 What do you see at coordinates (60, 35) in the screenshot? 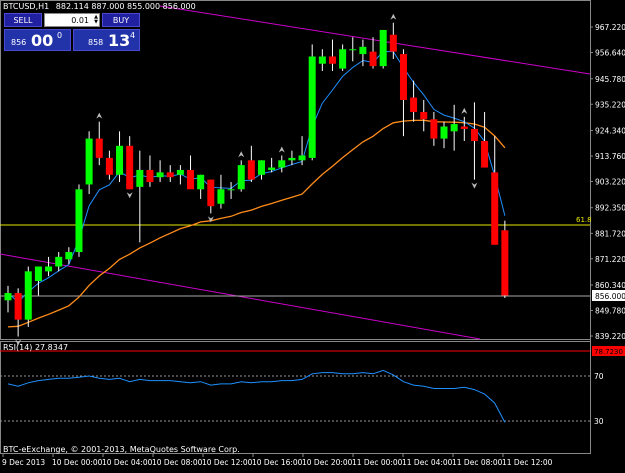
I see `sell-price-point: 0` at bounding box center [60, 35].